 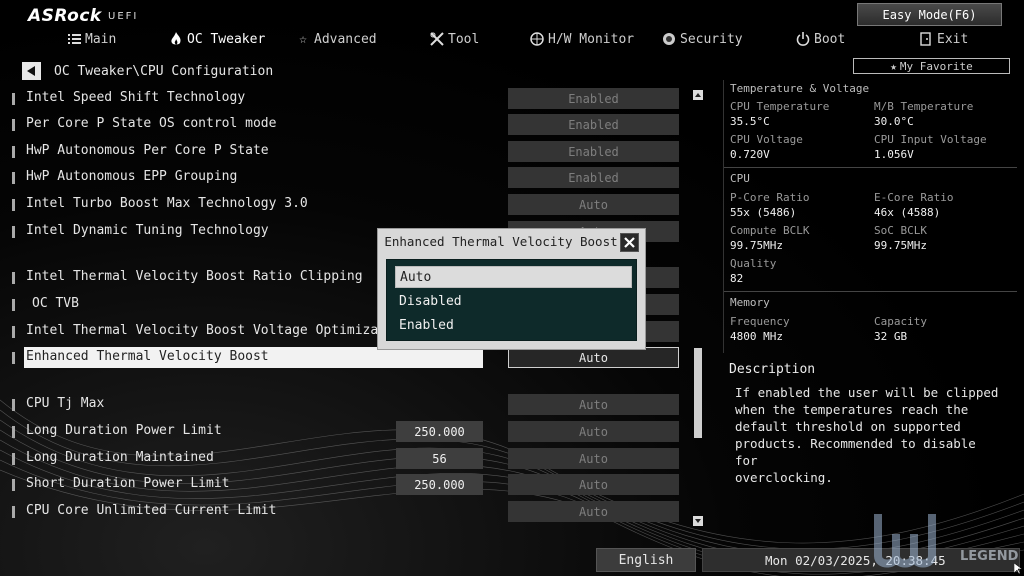 I want to click on tab-oc-tweaker: OC Tweaker, so click(x=216, y=39).